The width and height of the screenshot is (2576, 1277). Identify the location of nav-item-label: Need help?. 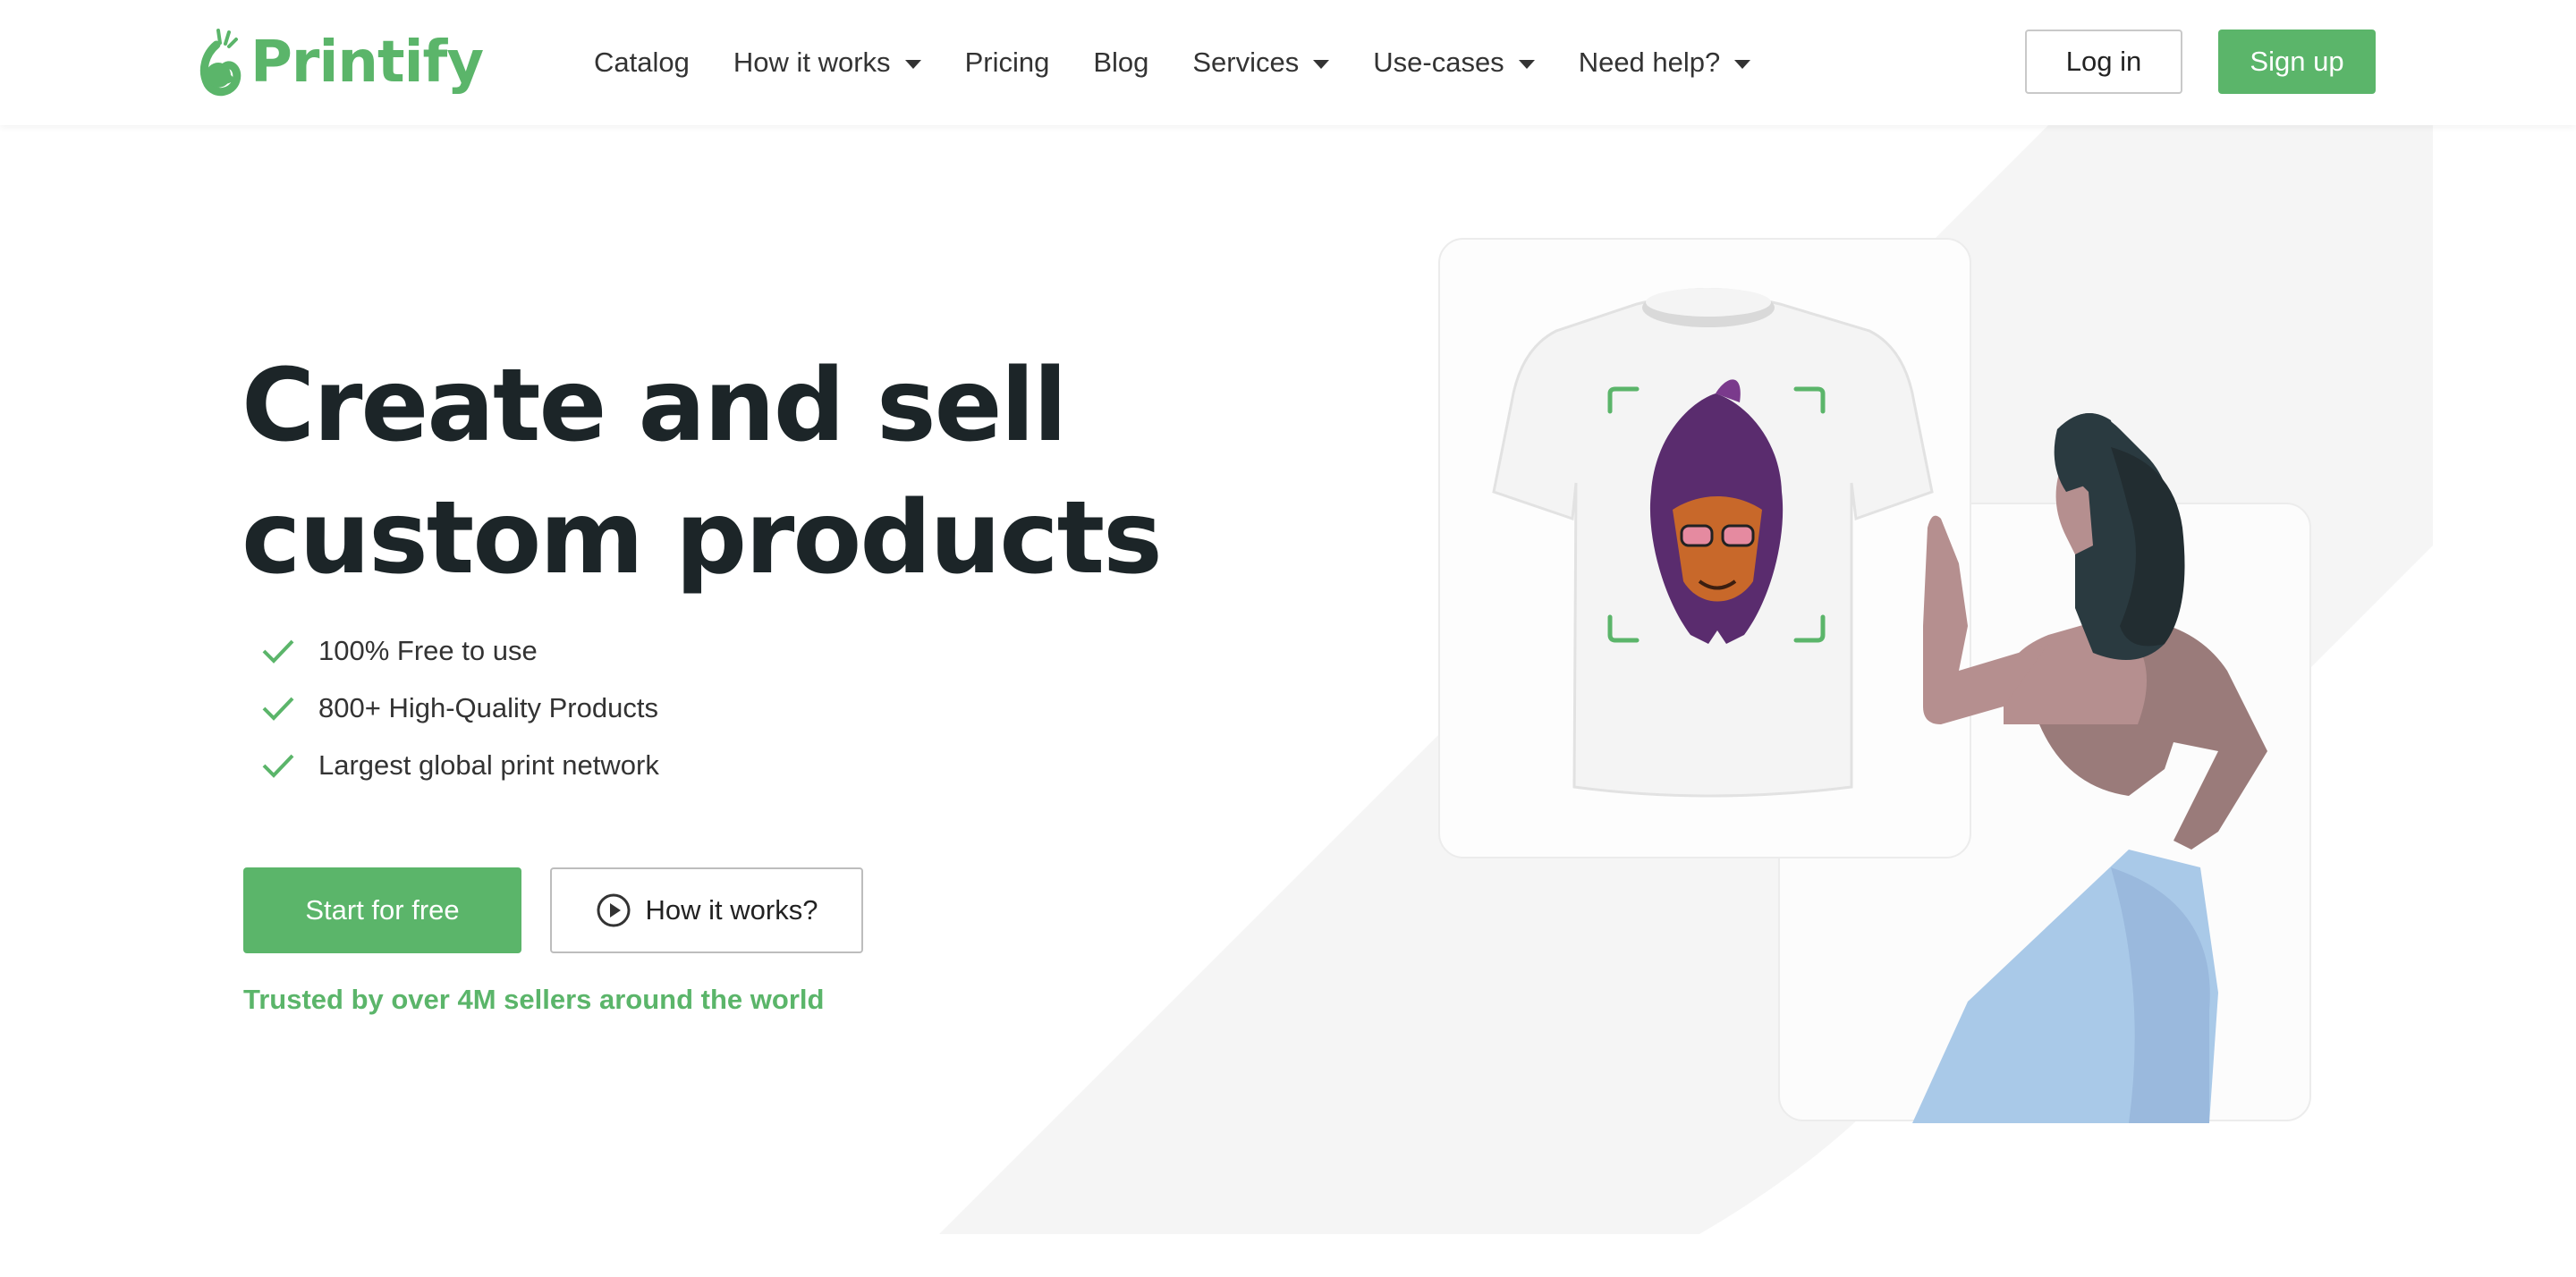
(1649, 62).